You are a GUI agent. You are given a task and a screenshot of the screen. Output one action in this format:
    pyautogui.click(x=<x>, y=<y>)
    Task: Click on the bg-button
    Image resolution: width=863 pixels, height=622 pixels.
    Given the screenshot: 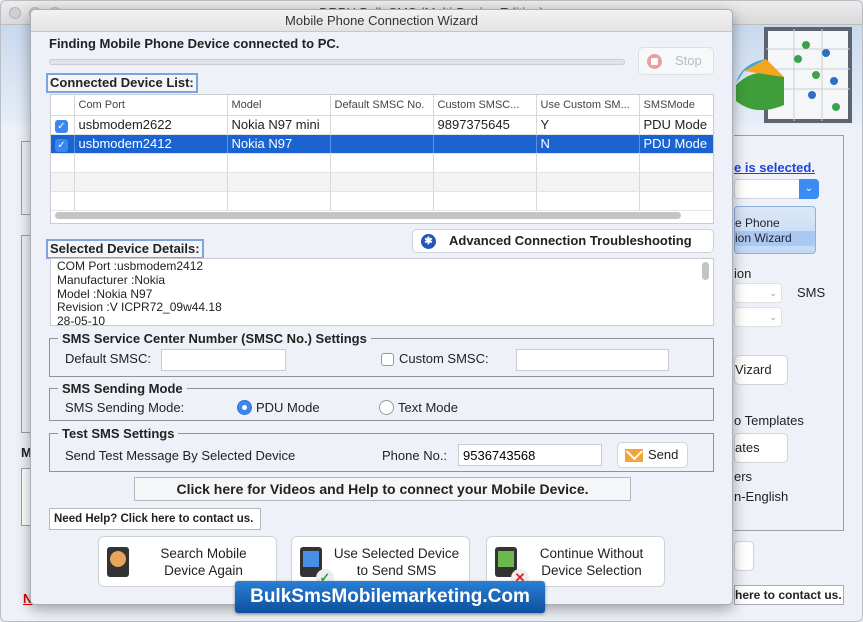 What is the action you would take?
    pyautogui.click(x=744, y=556)
    